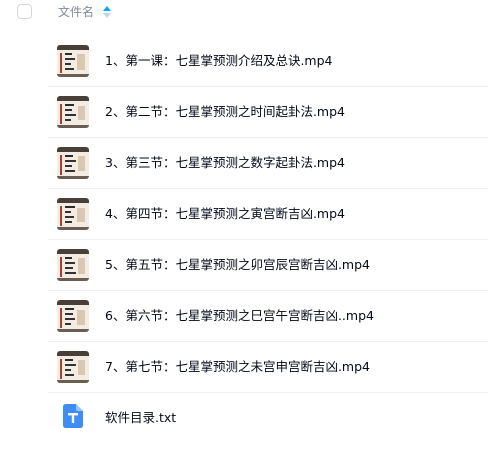 The image size is (488, 453). I want to click on file-name: 软件目录.txt, so click(140, 418).